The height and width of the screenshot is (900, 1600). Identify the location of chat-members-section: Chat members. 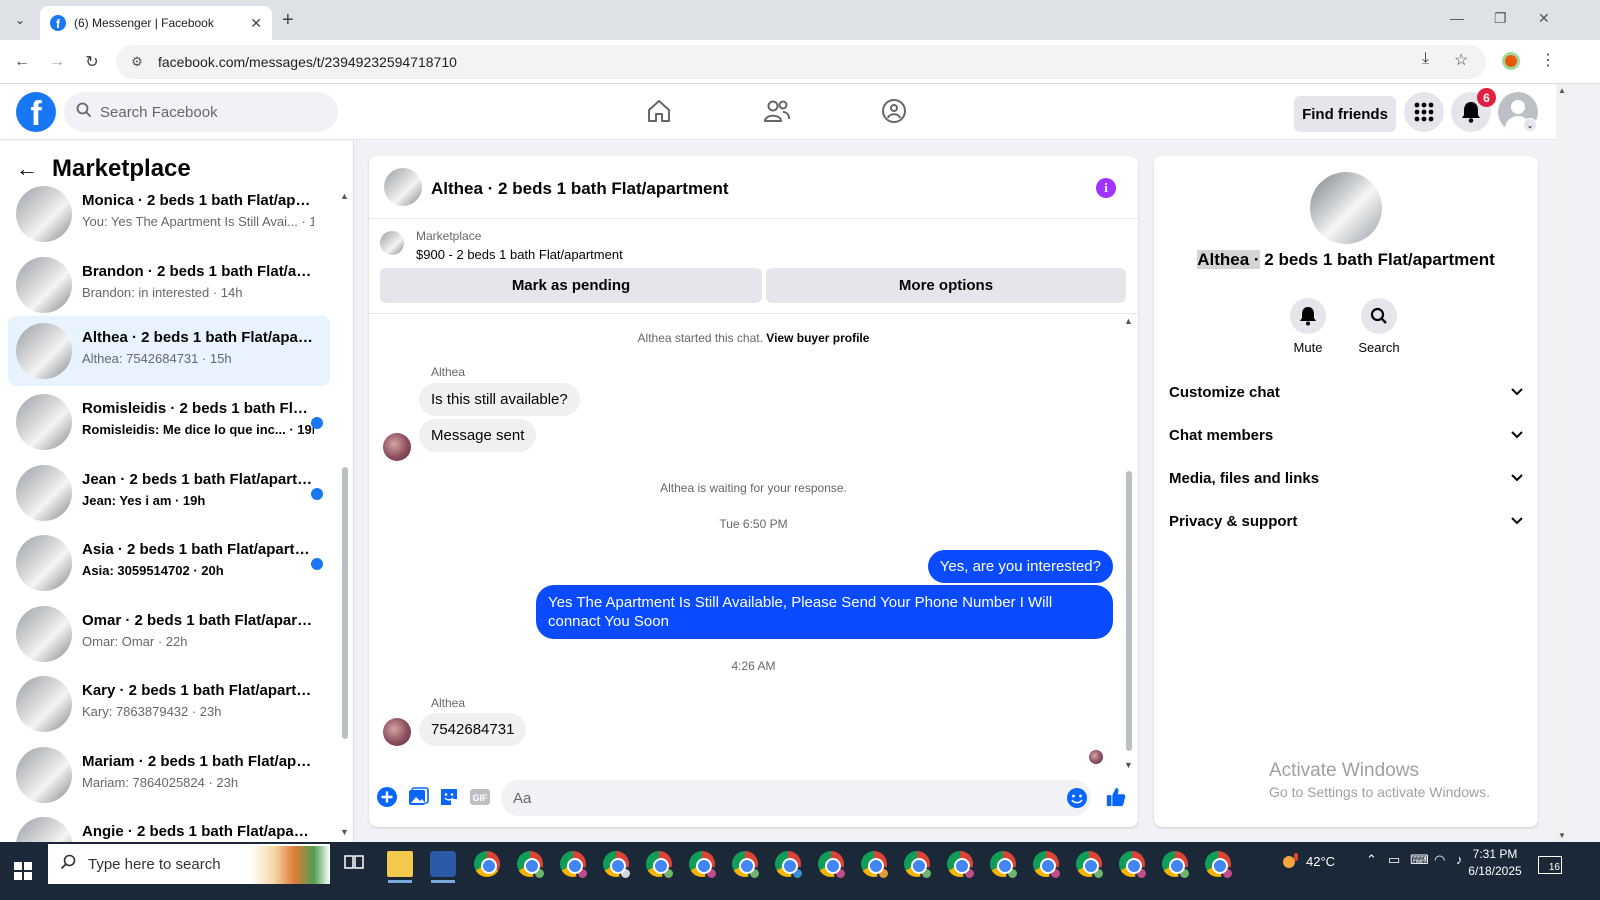
(1346, 435).